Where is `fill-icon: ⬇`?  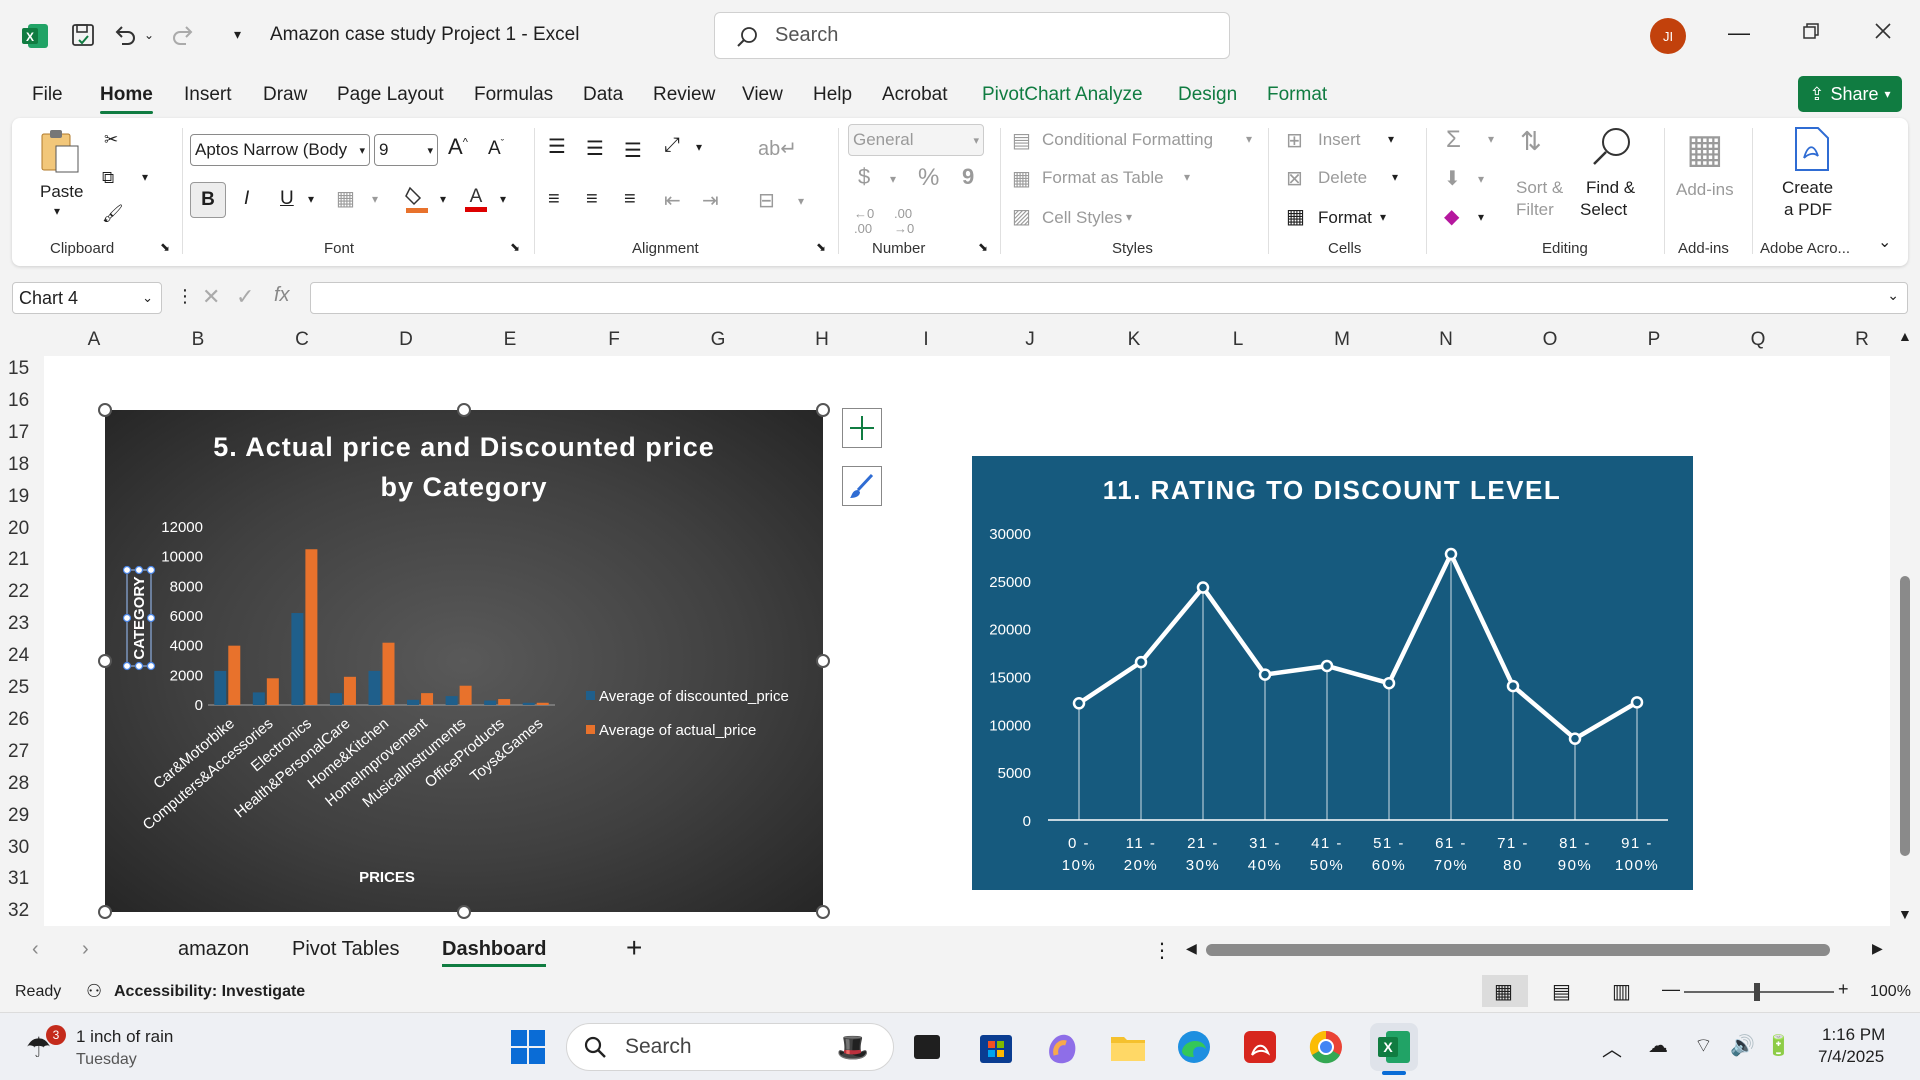
fill-icon: ⬇ is located at coordinates (1452, 178).